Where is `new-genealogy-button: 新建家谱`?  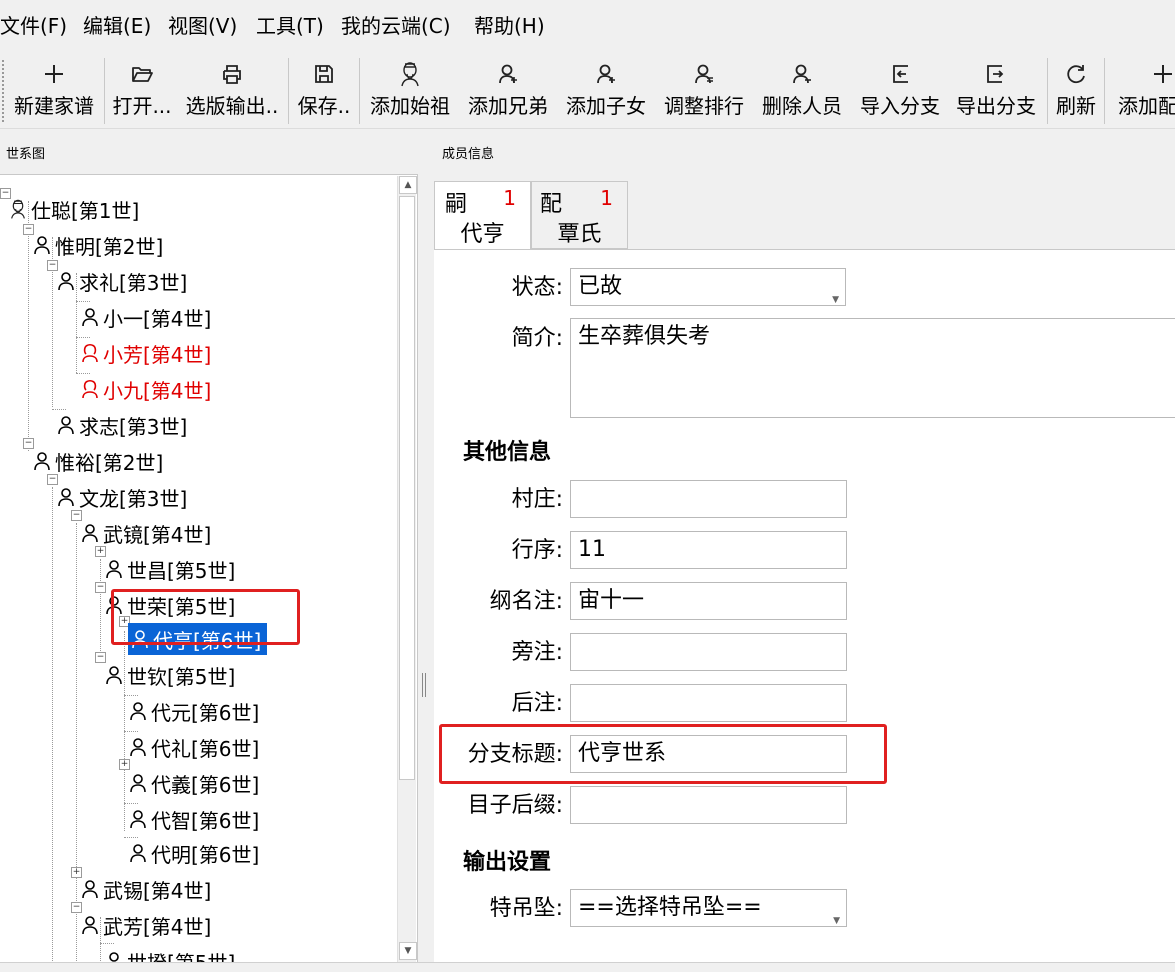
new-genealogy-button: 新建家谱 is located at coordinates (54, 90).